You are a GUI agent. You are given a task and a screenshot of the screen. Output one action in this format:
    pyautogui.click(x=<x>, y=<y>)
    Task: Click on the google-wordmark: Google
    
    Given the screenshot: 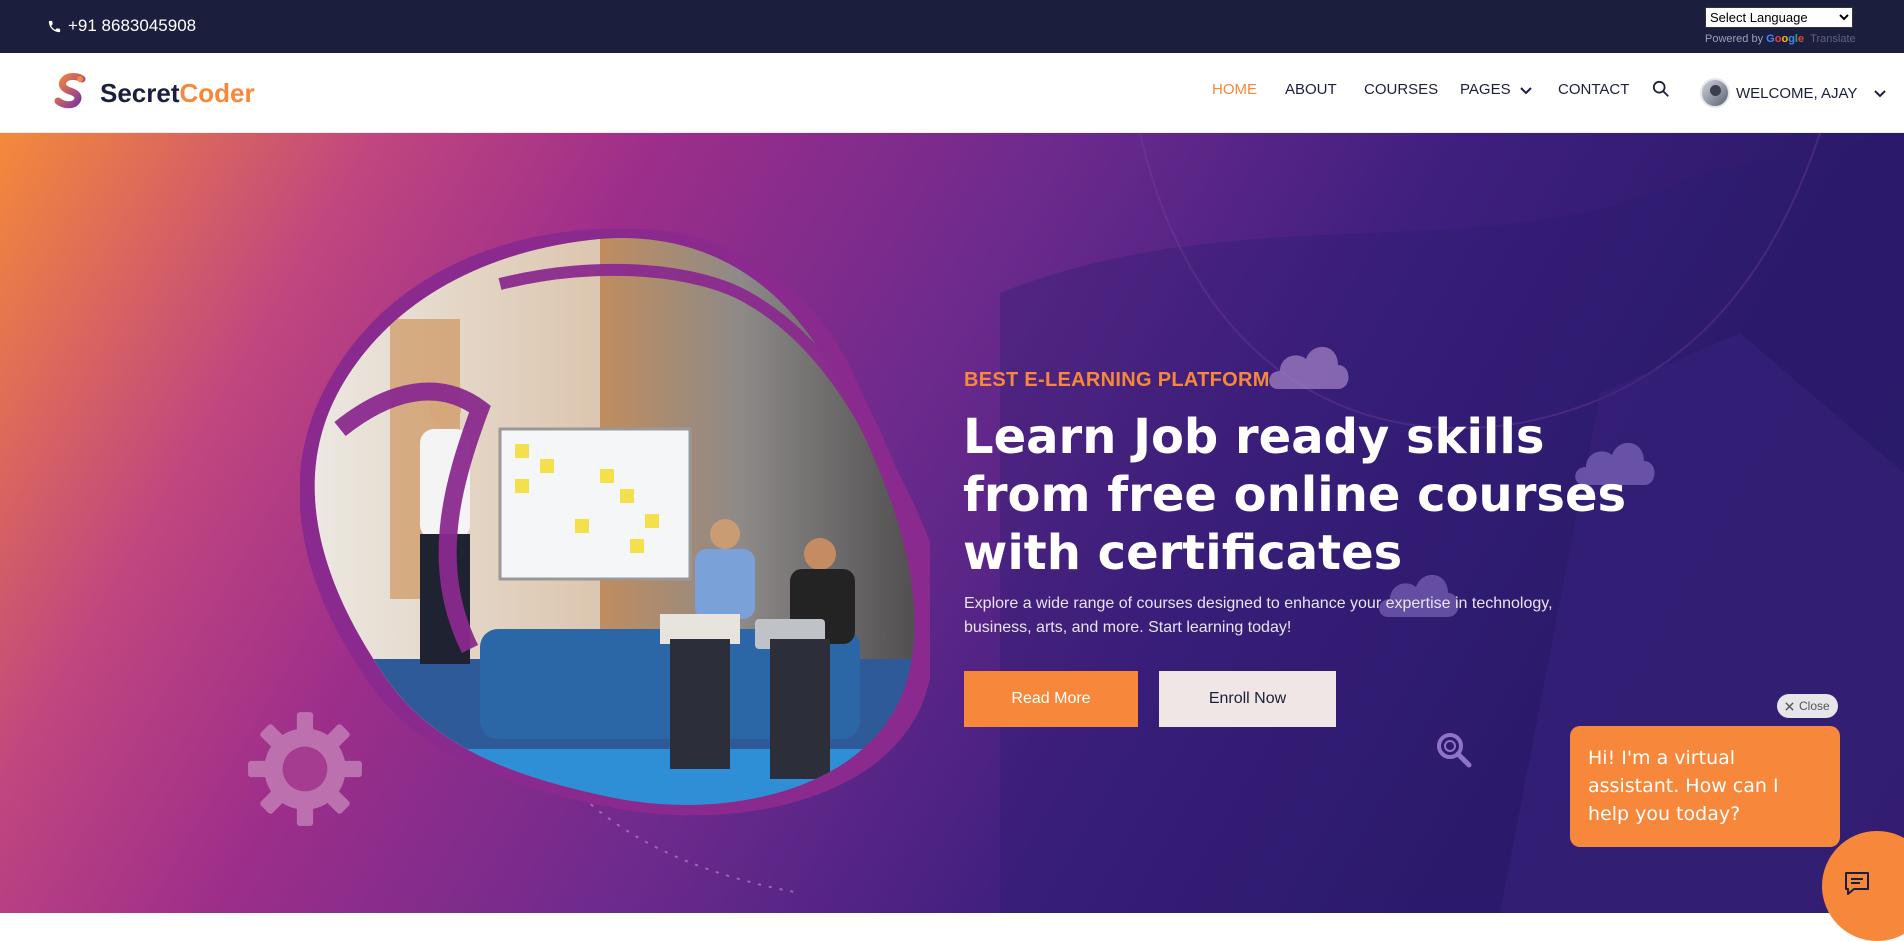 What is the action you would take?
    pyautogui.click(x=1785, y=39)
    